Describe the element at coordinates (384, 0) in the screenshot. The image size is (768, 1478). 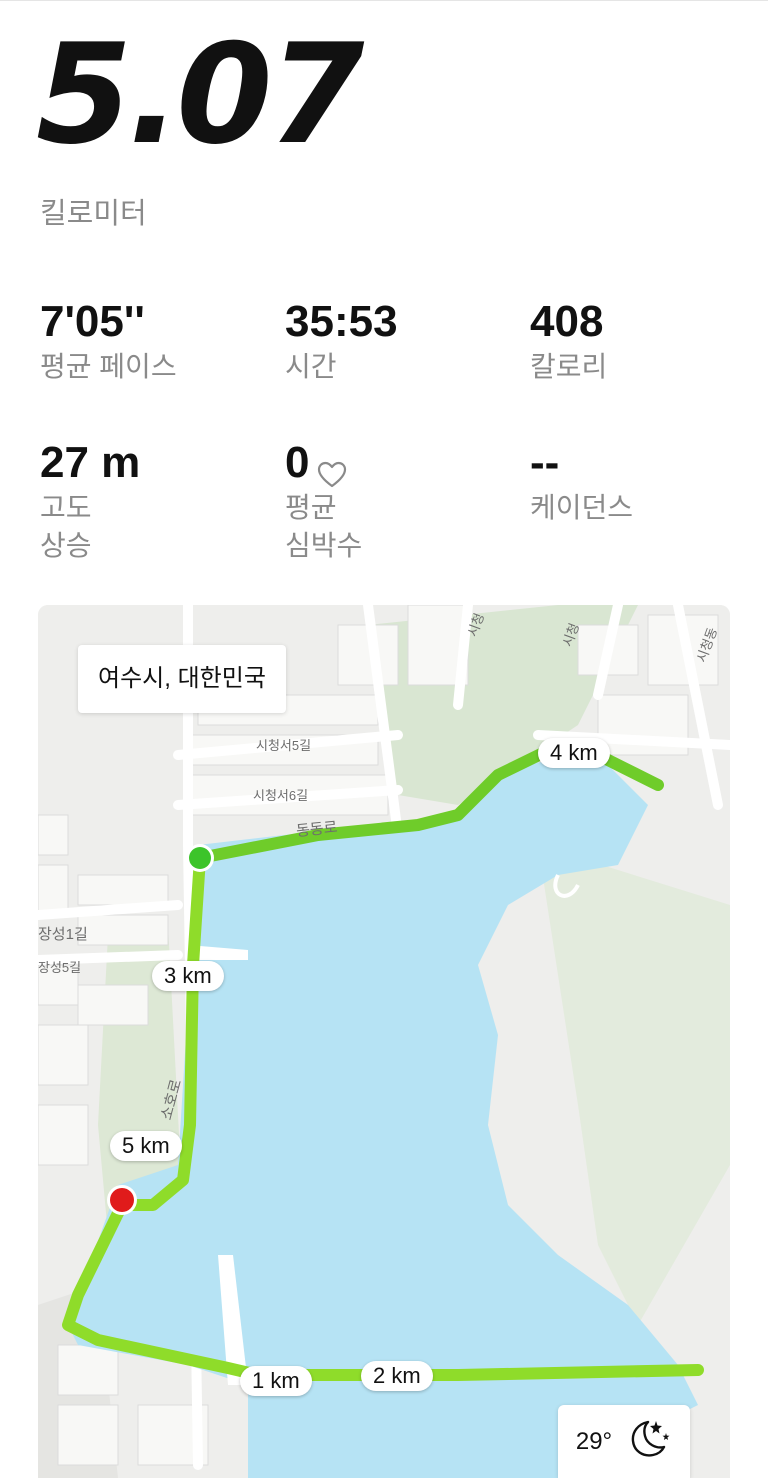
I see `top-divider` at that location.